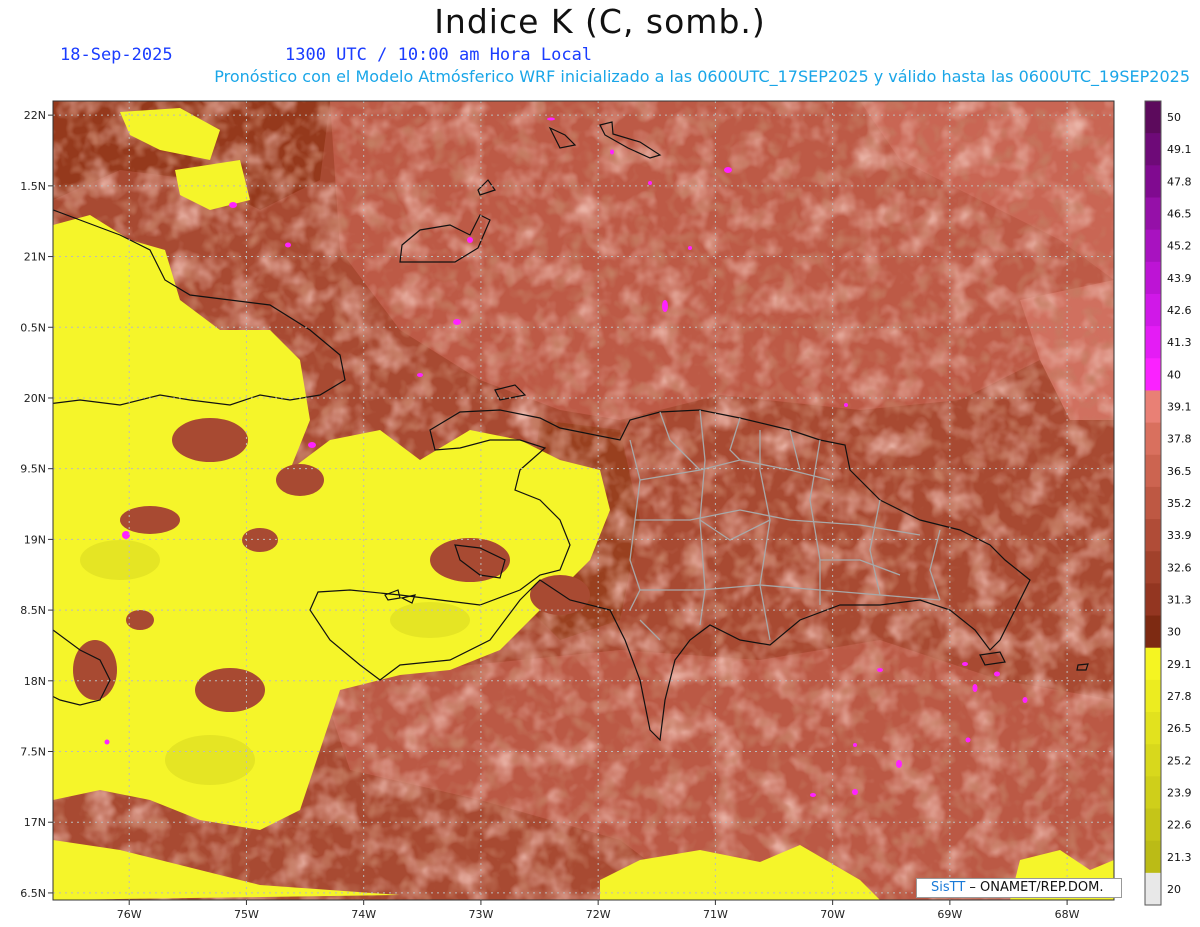 This screenshot has width=1200, height=927. What do you see at coordinates (33, 752) in the screenshot?
I see `lat-tick-label: 7.5N` at bounding box center [33, 752].